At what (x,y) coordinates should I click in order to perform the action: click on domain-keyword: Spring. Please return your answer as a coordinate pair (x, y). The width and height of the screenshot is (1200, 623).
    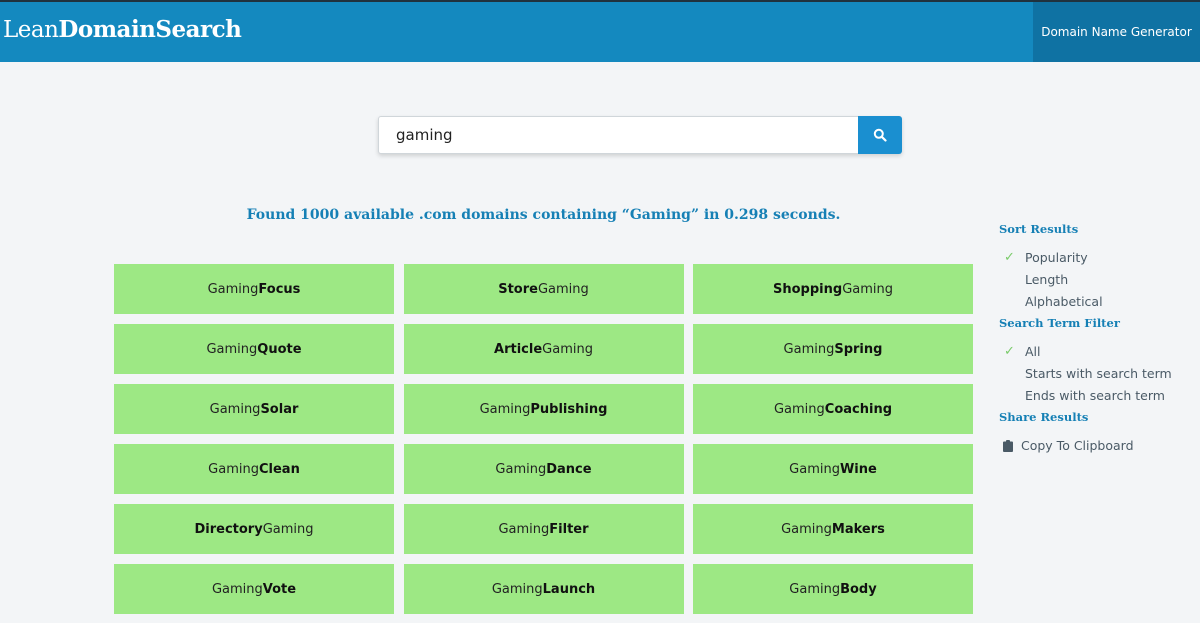
    Looking at the image, I should click on (858, 349).